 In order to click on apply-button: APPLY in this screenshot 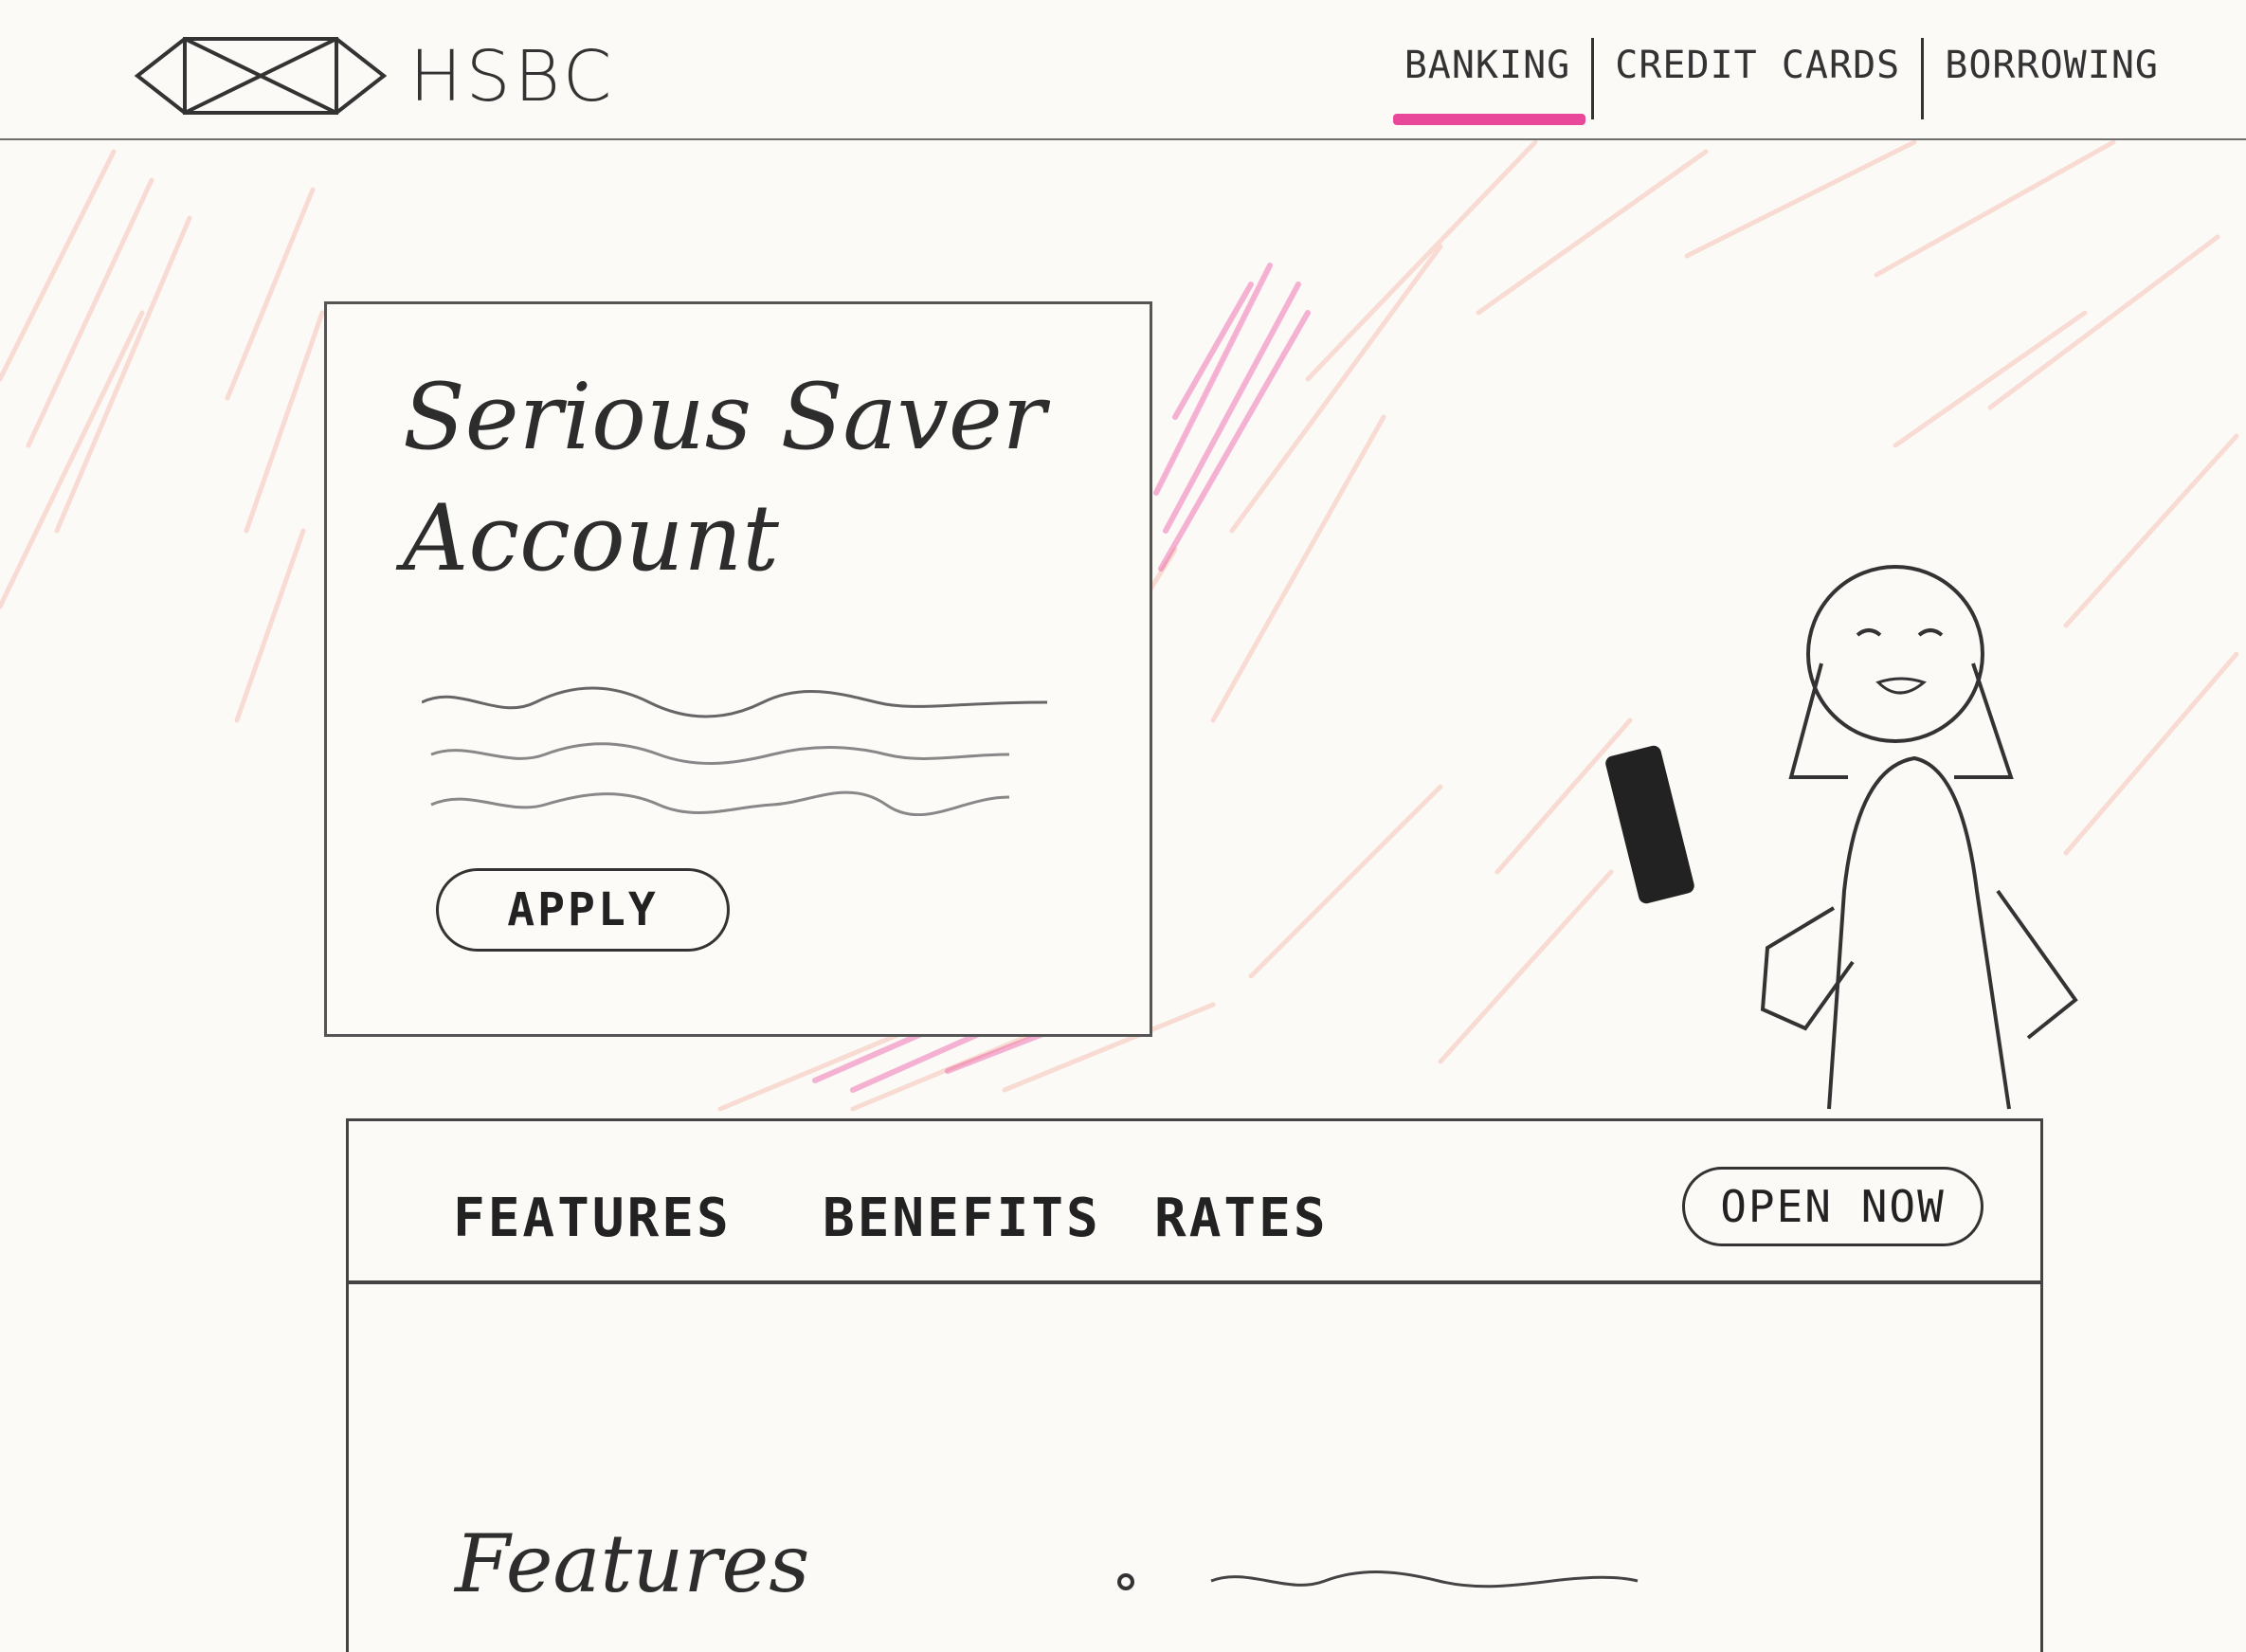, I will do `click(583, 910)`.